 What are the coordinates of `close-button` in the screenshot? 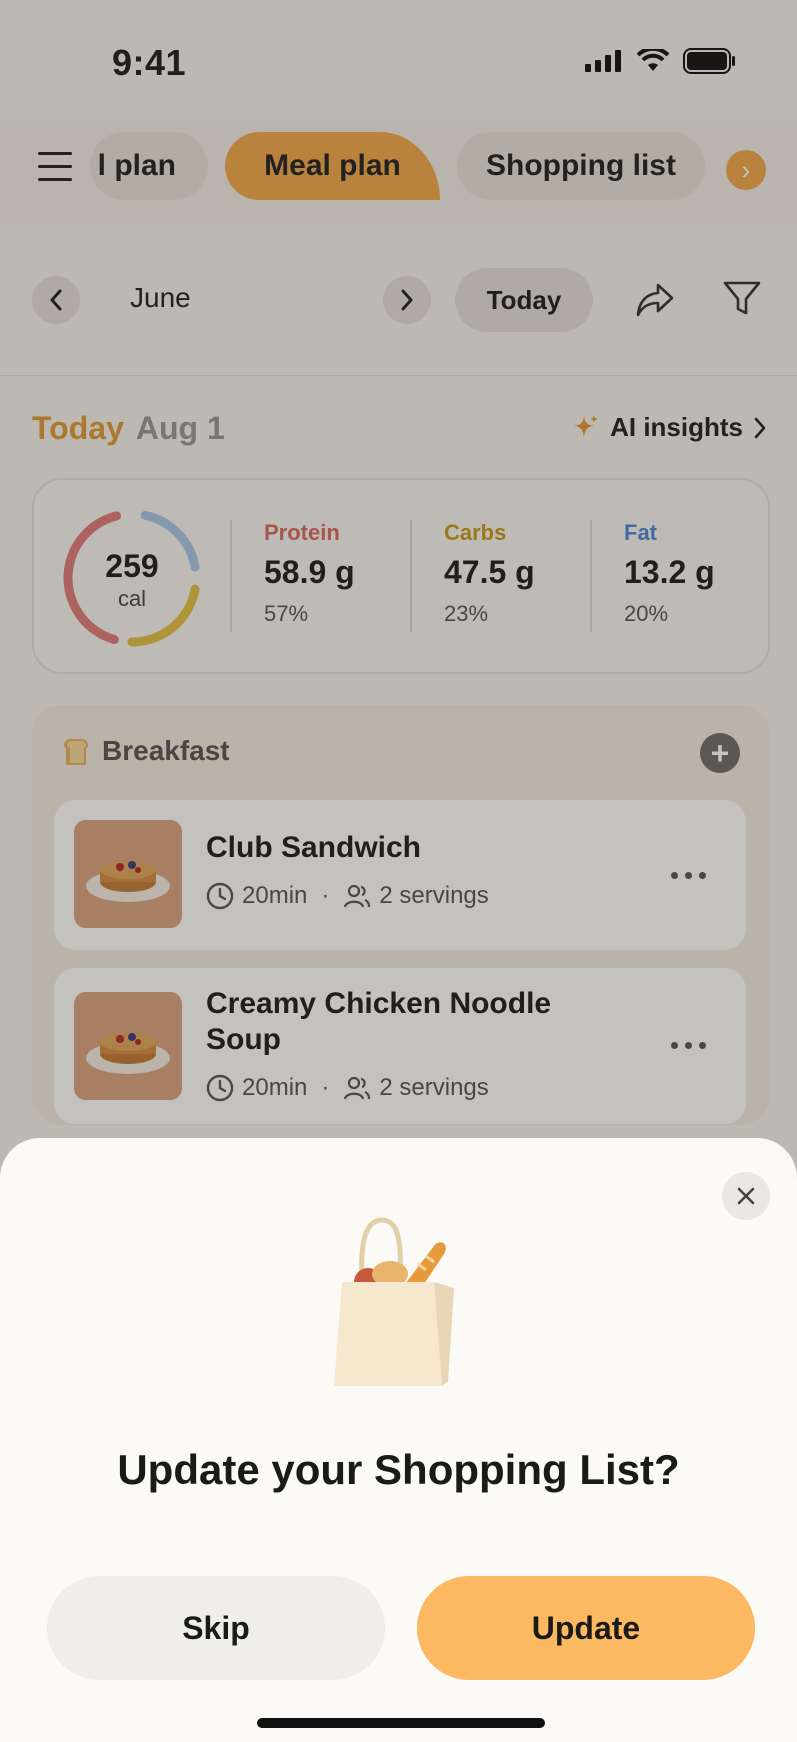 It's located at (746, 1196).